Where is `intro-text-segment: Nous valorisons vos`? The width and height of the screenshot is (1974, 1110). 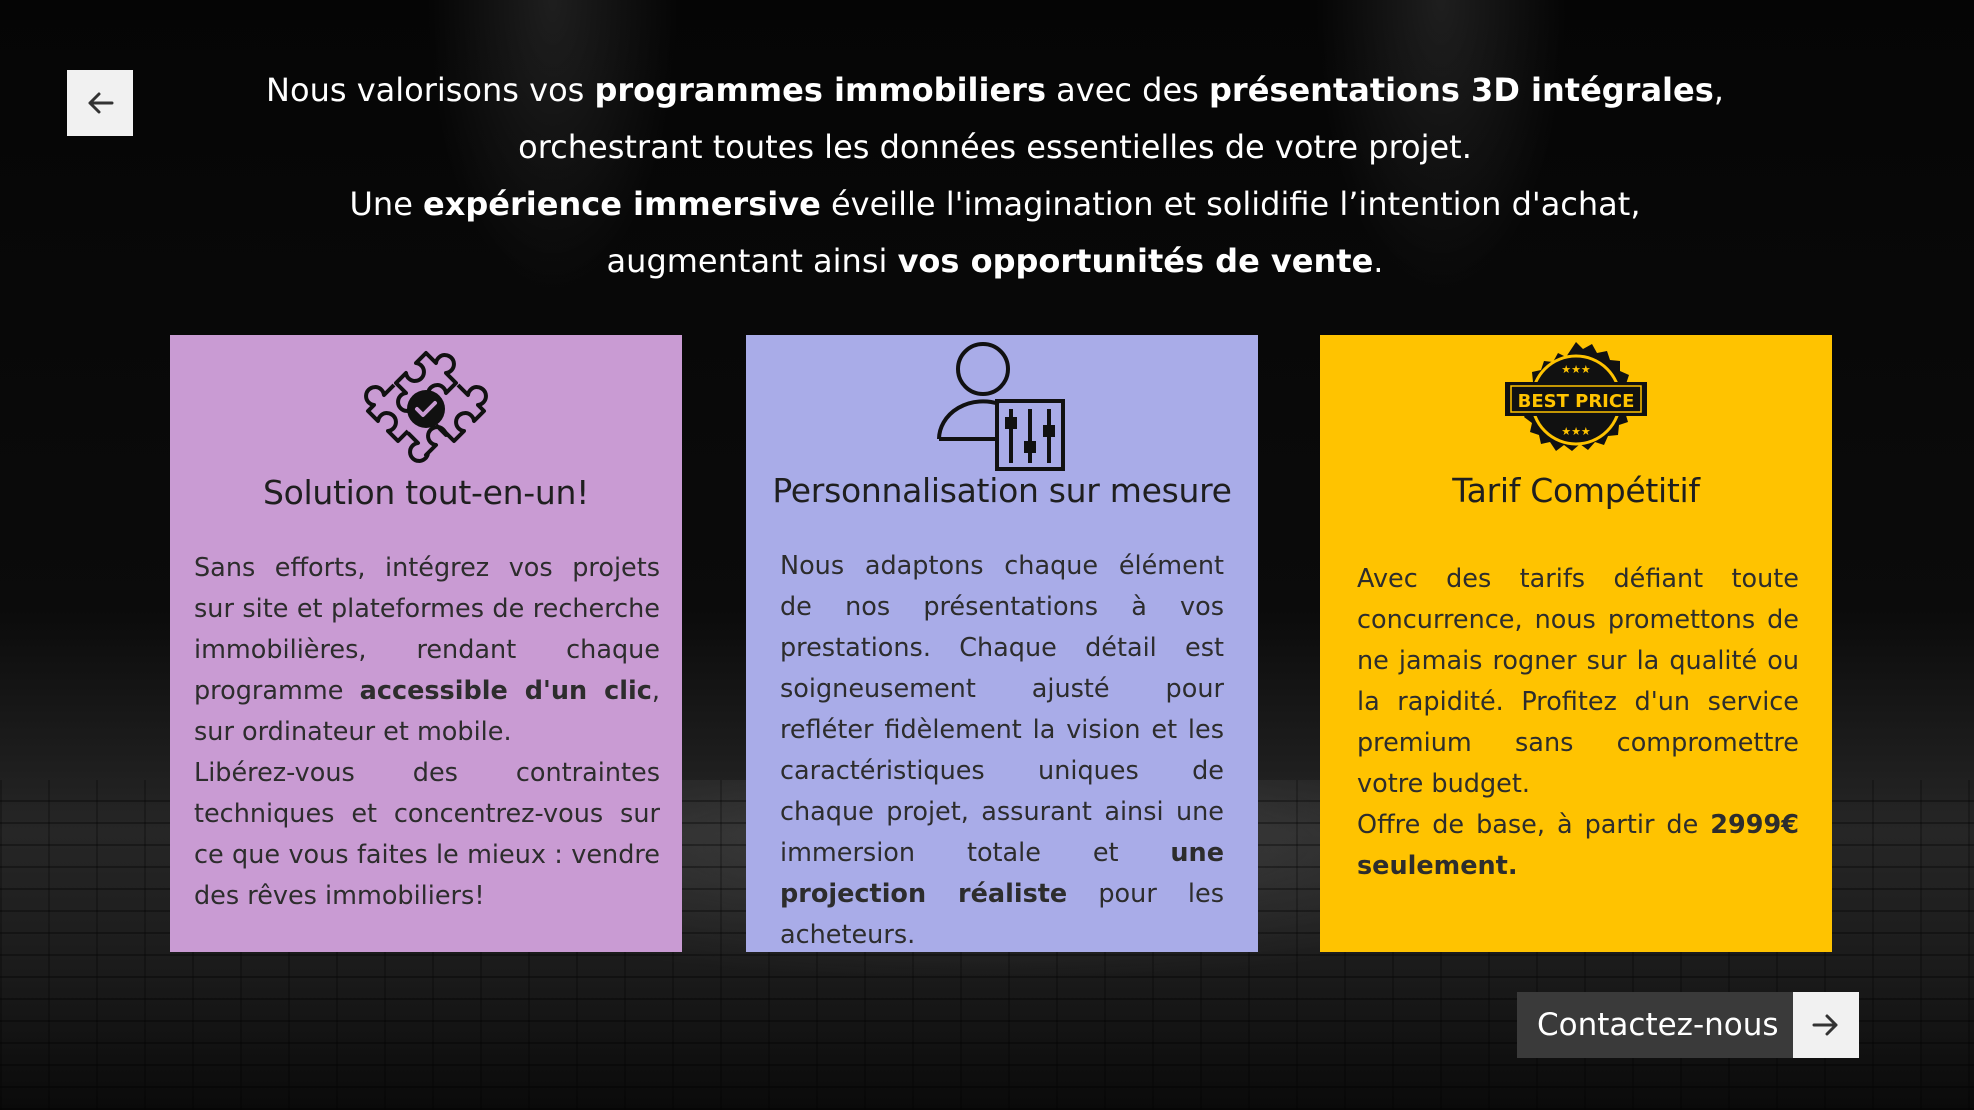
intro-text-segment: Nous valorisons vos is located at coordinates (430, 90).